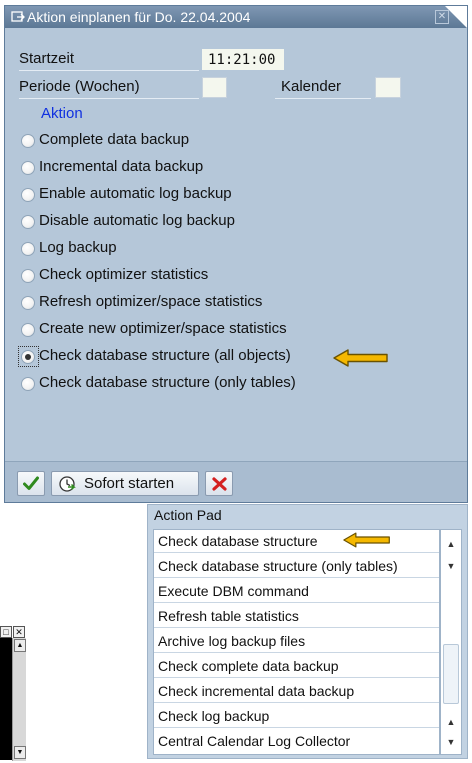 Image resolution: width=472 pixels, height=763 pixels. What do you see at coordinates (296, 716) in the screenshot?
I see `action-pad-item: Check log backup` at bounding box center [296, 716].